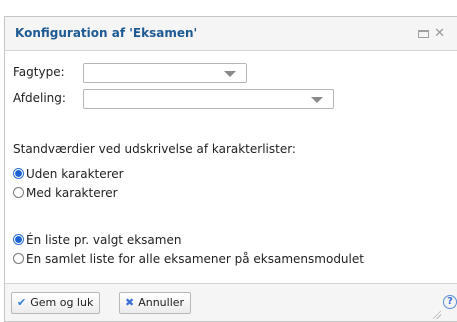  What do you see at coordinates (39, 98) in the screenshot?
I see `afdeling-label: Afdeling:` at bounding box center [39, 98].